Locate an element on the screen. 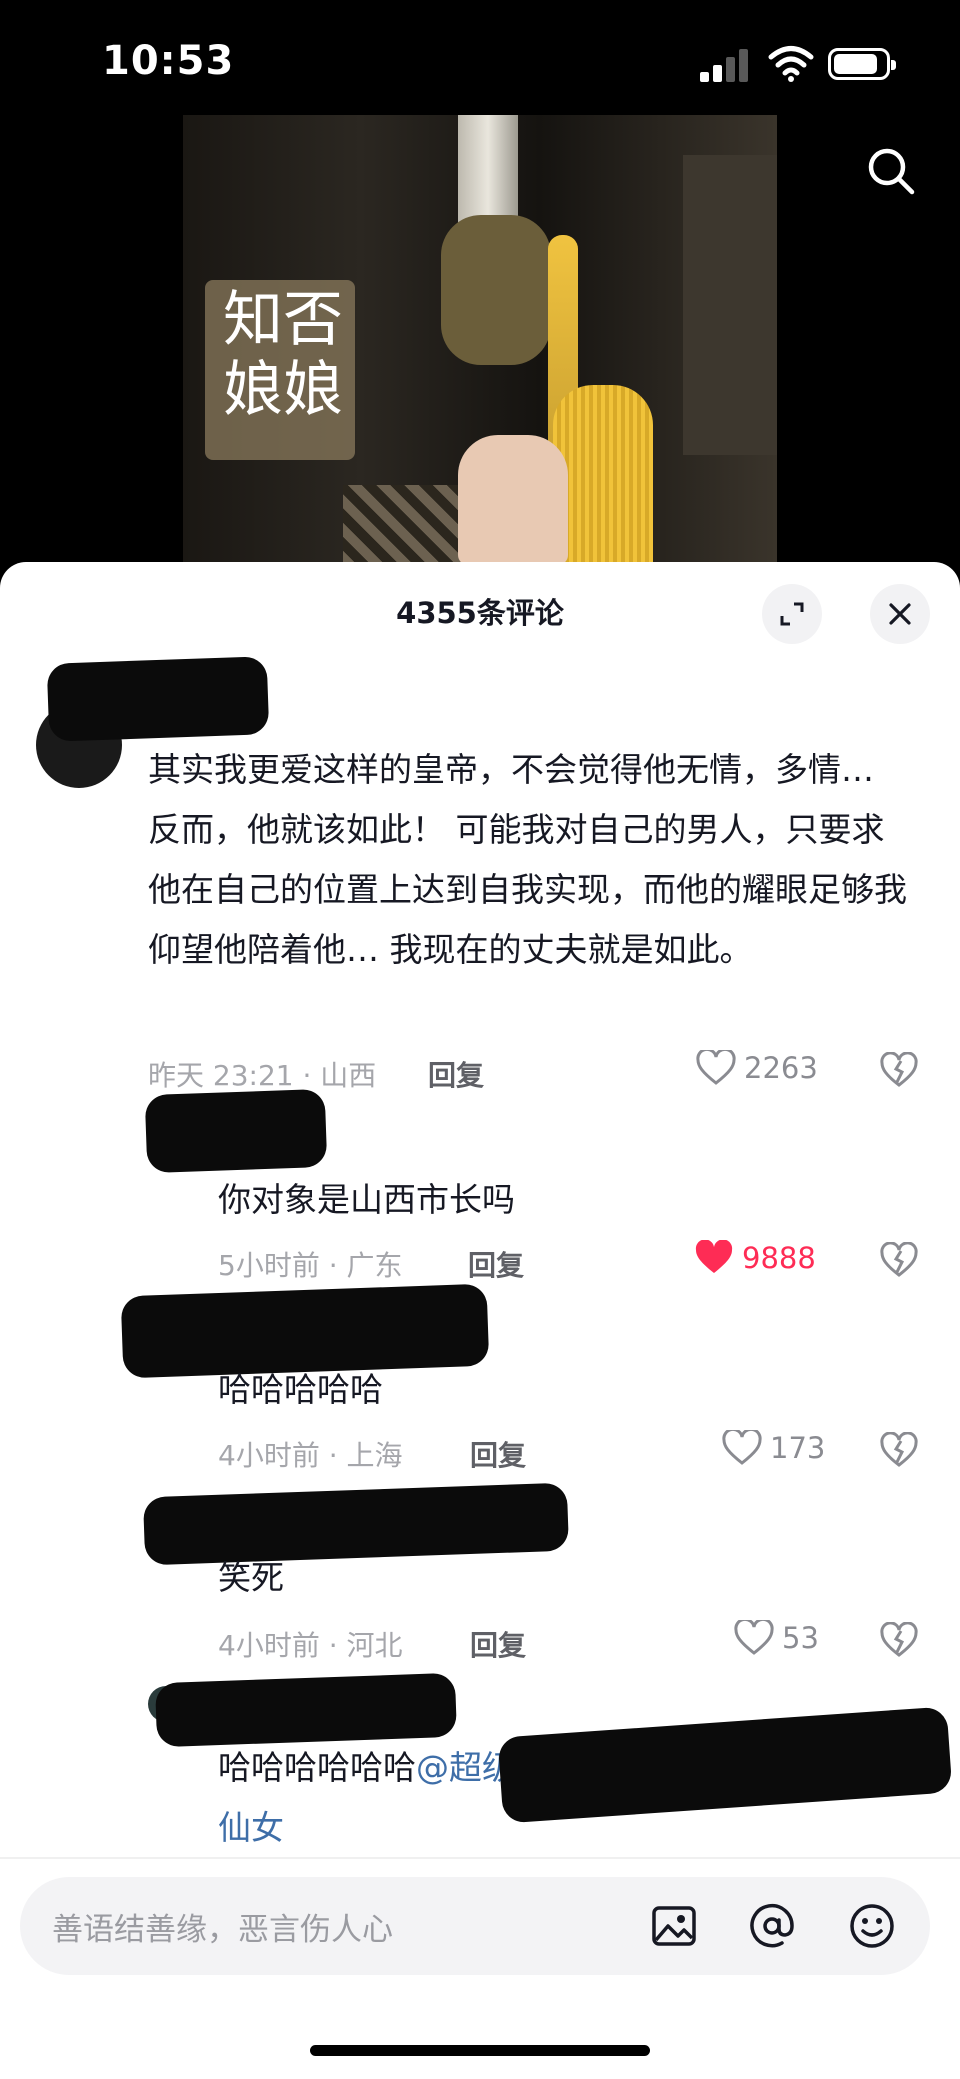 The height and width of the screenshot is (2079, 960). home-indicator is located at coordinates (480, 2050).